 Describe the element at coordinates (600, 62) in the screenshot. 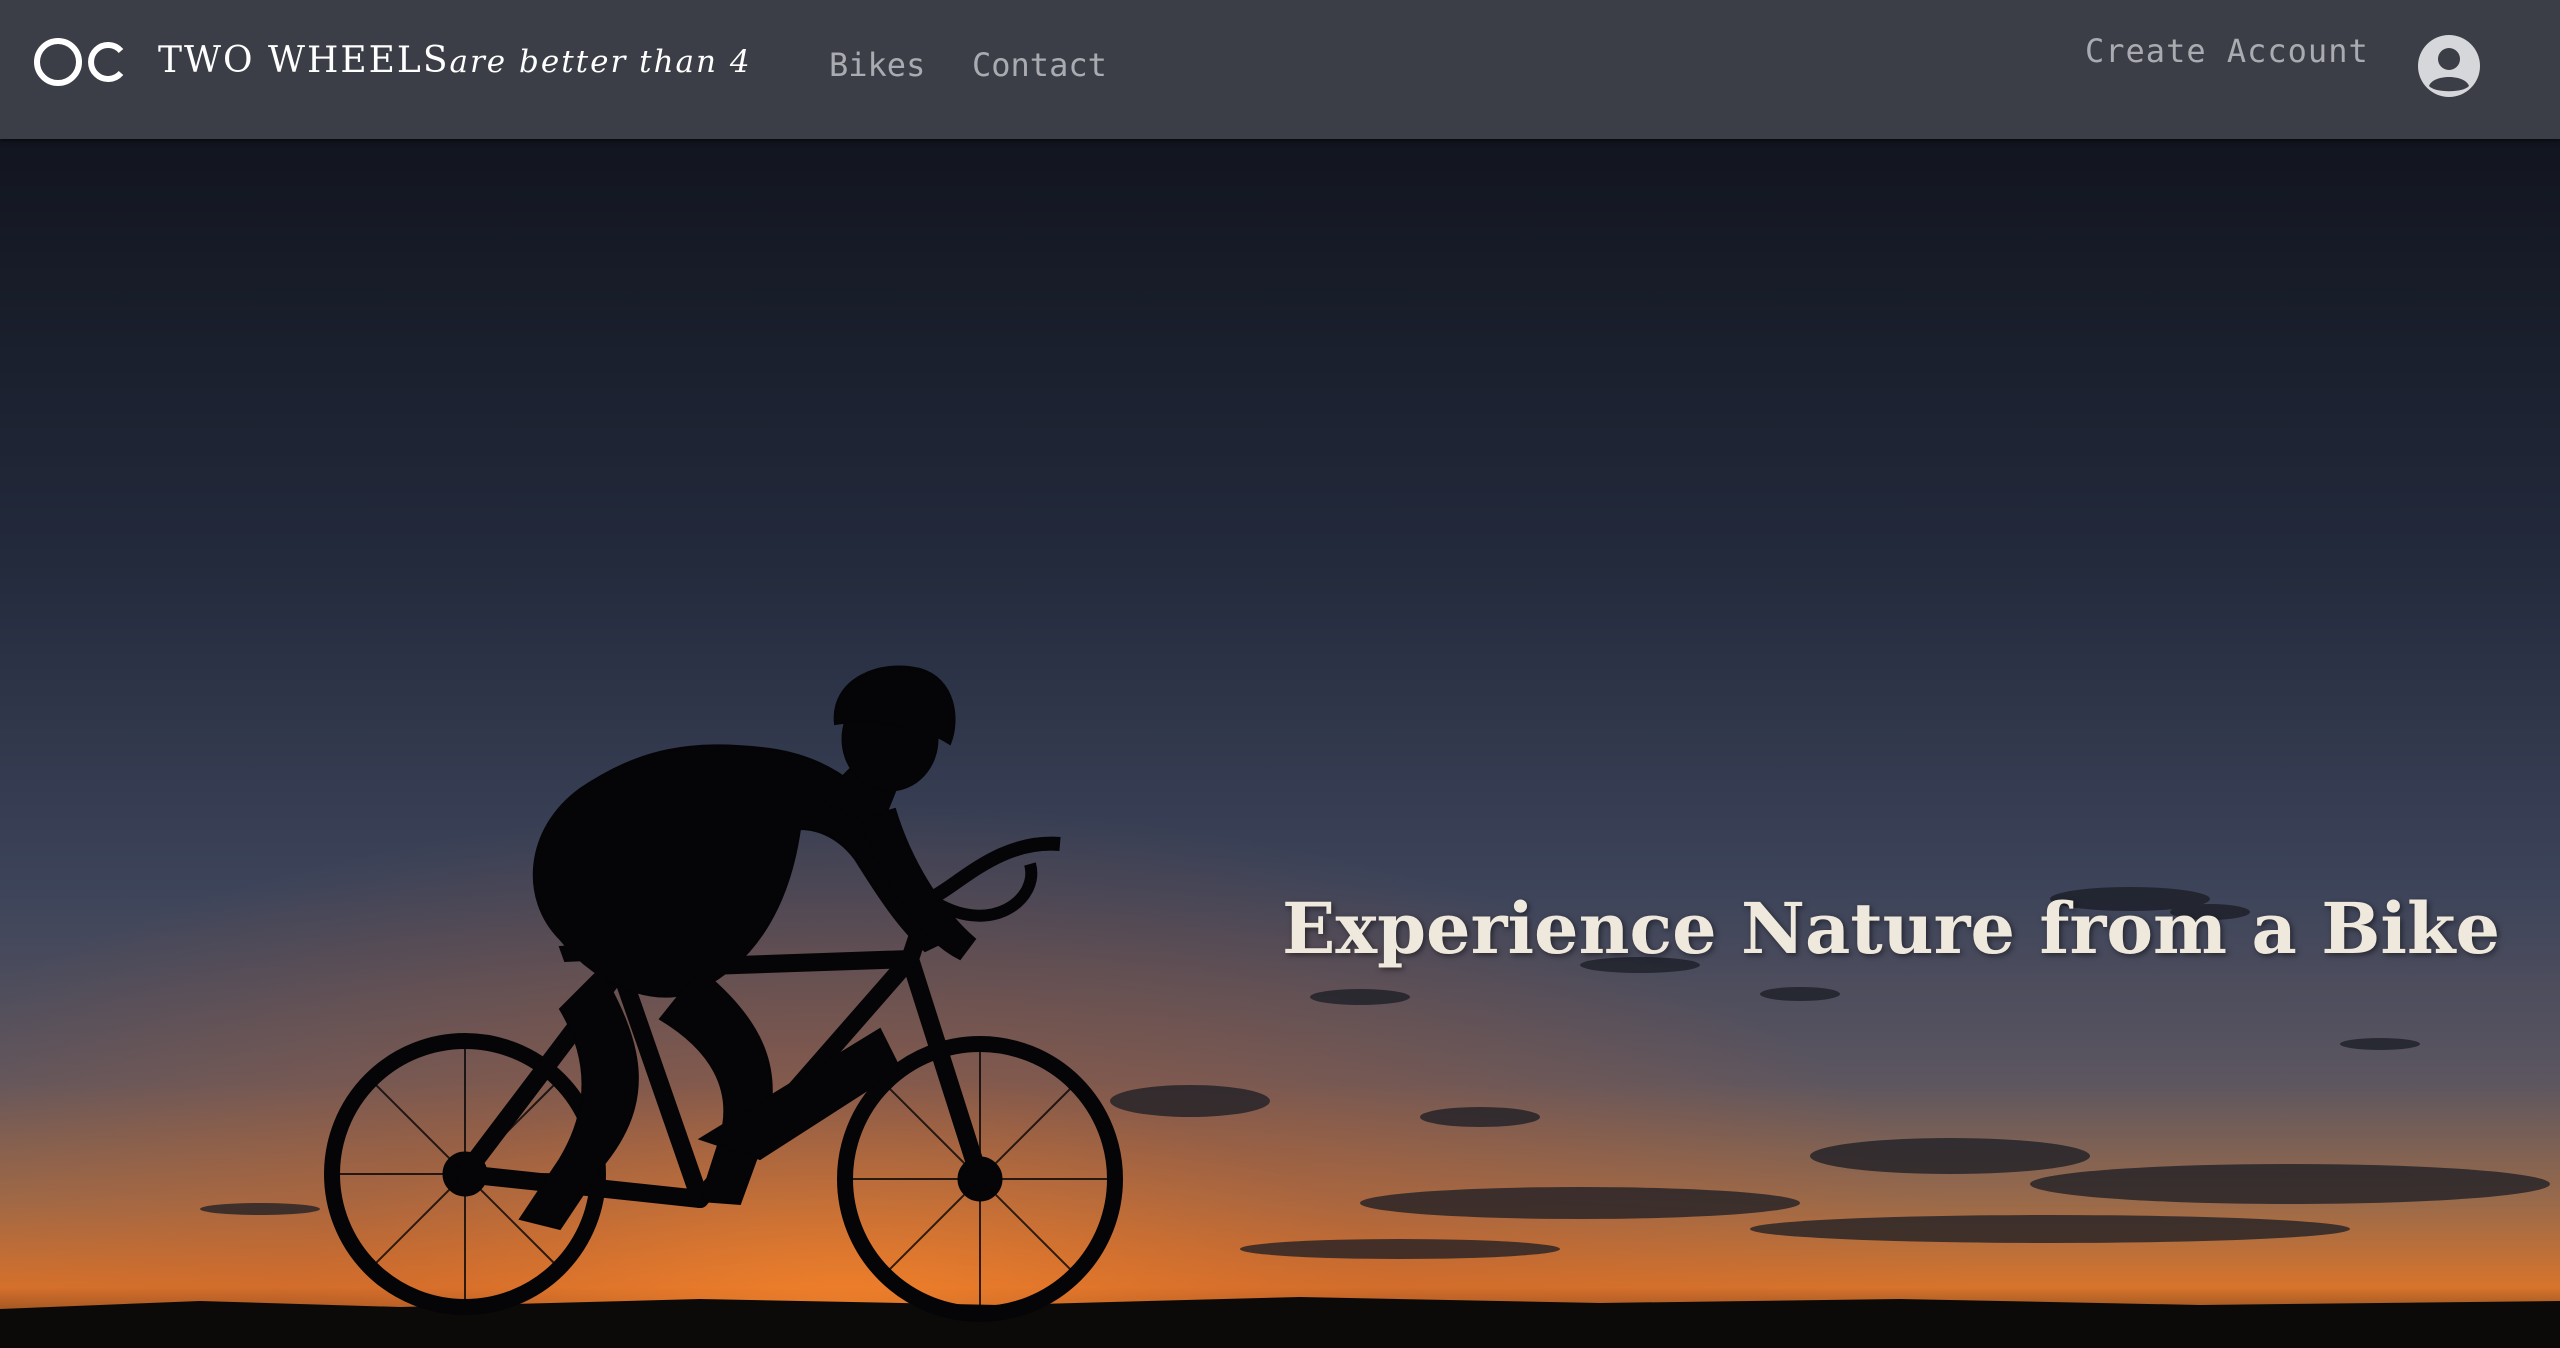

I see `brand-tagline: are better than 4` at that location.